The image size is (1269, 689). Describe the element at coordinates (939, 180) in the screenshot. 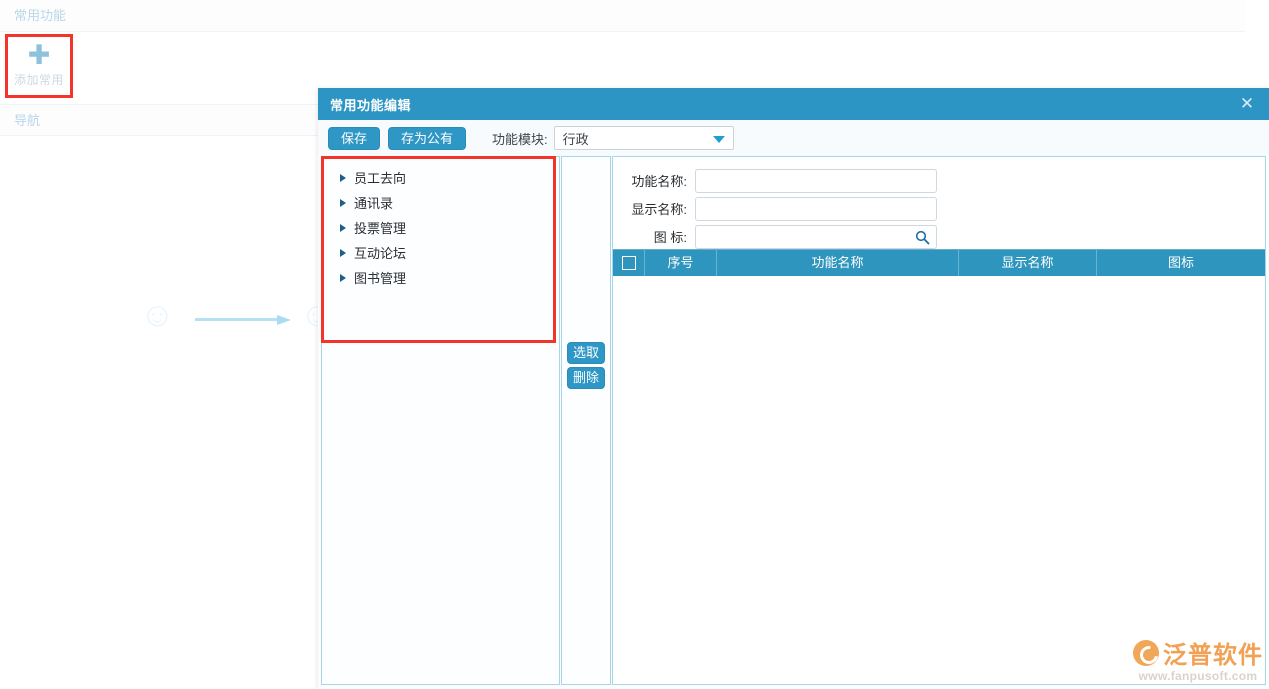

I see `form-row-function-name: 功能名称:` at that location.